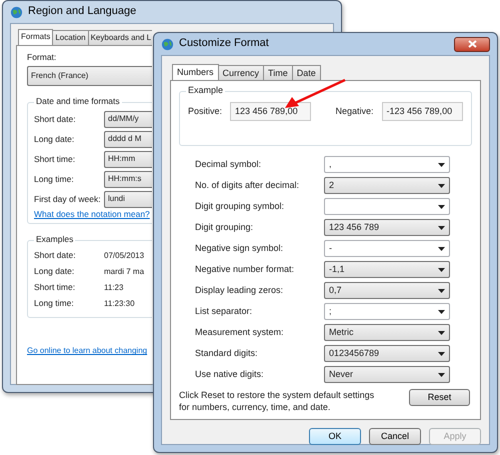 The height and width of the screenshot is (455, 500). What do you see at coordinates (387, 311) in the screenshot?
I see `dropdown: ;` at bounding box center [387, 311].